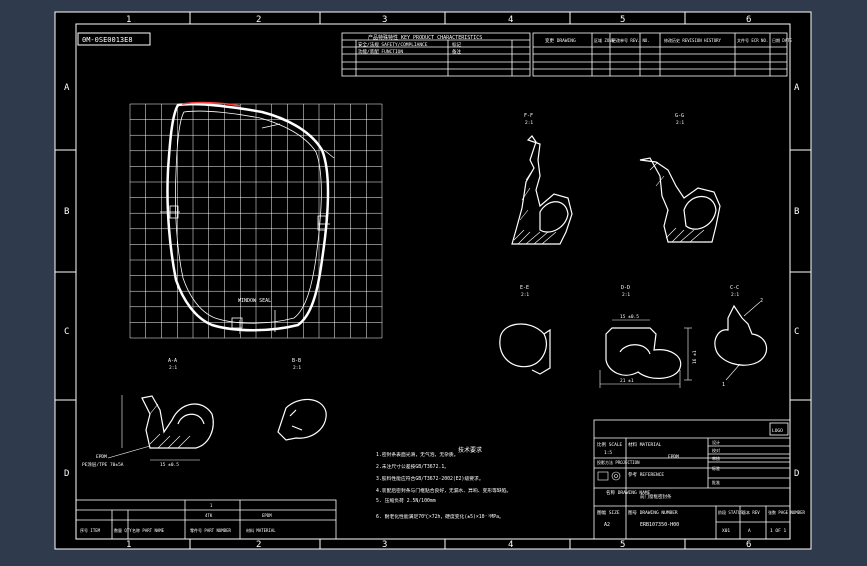 This screenshot has height=566, width=867. I want to click on column-label-bottom: 5, so click(622, 545).